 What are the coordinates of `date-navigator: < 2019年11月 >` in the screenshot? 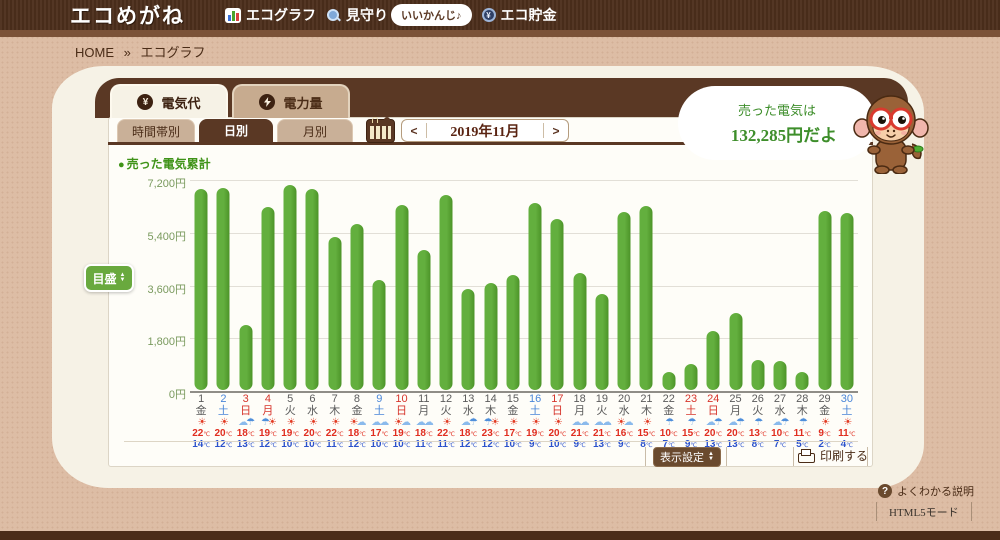 It's located at (485, 130).